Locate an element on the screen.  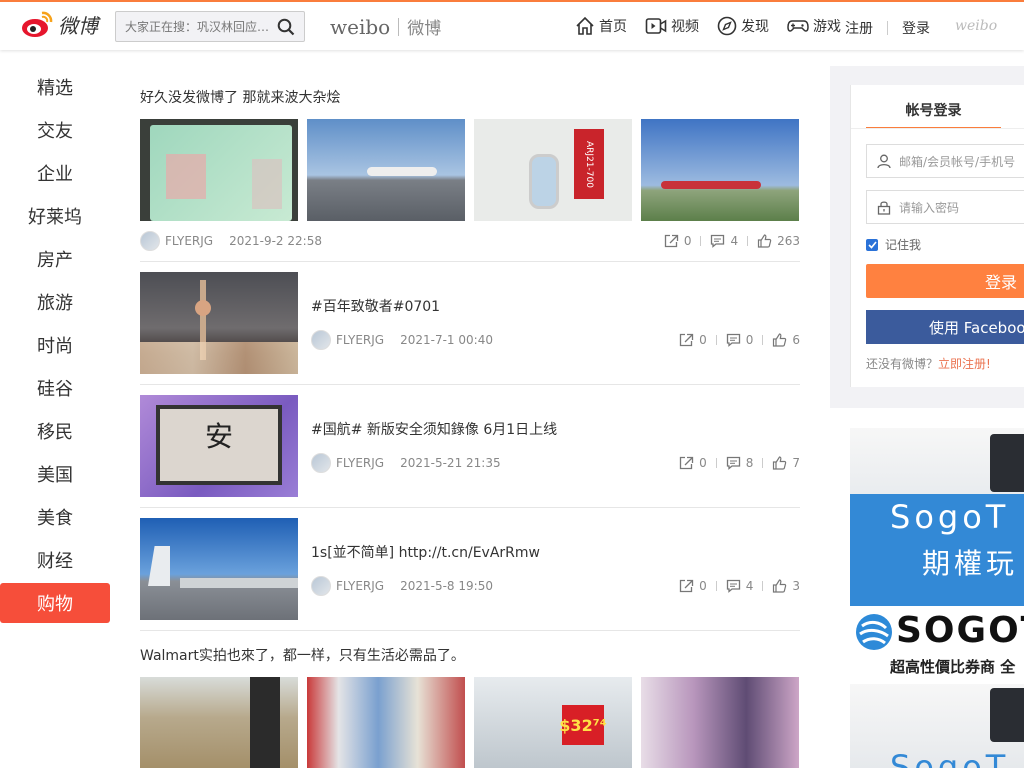
facebook-login-button: 使用 Facebook is located at coordinates (945, 327).